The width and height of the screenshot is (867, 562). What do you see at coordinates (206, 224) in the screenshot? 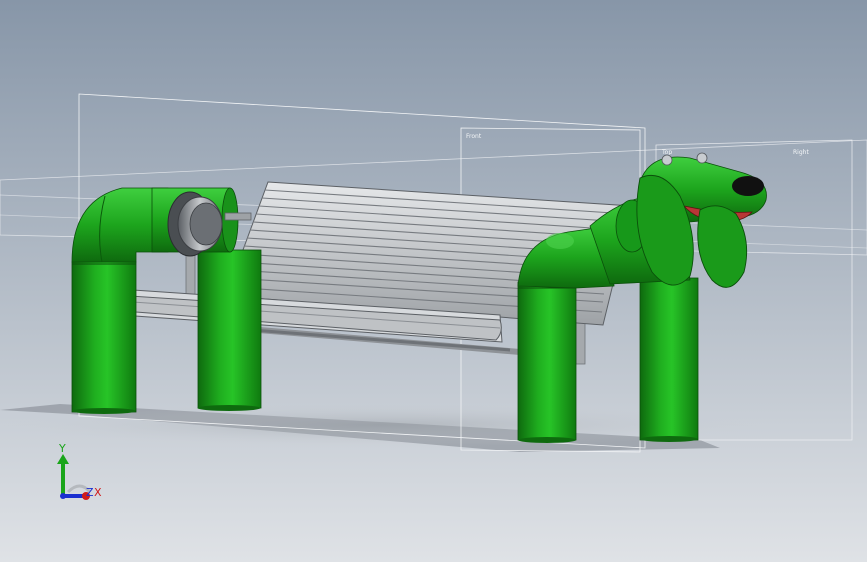
I see `hub-inner` at bounding box center [206, 224].